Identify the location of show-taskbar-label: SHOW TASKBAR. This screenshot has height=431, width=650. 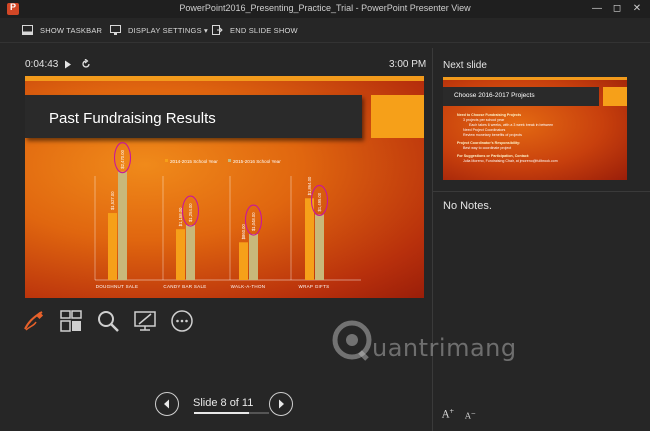
(71, 30).